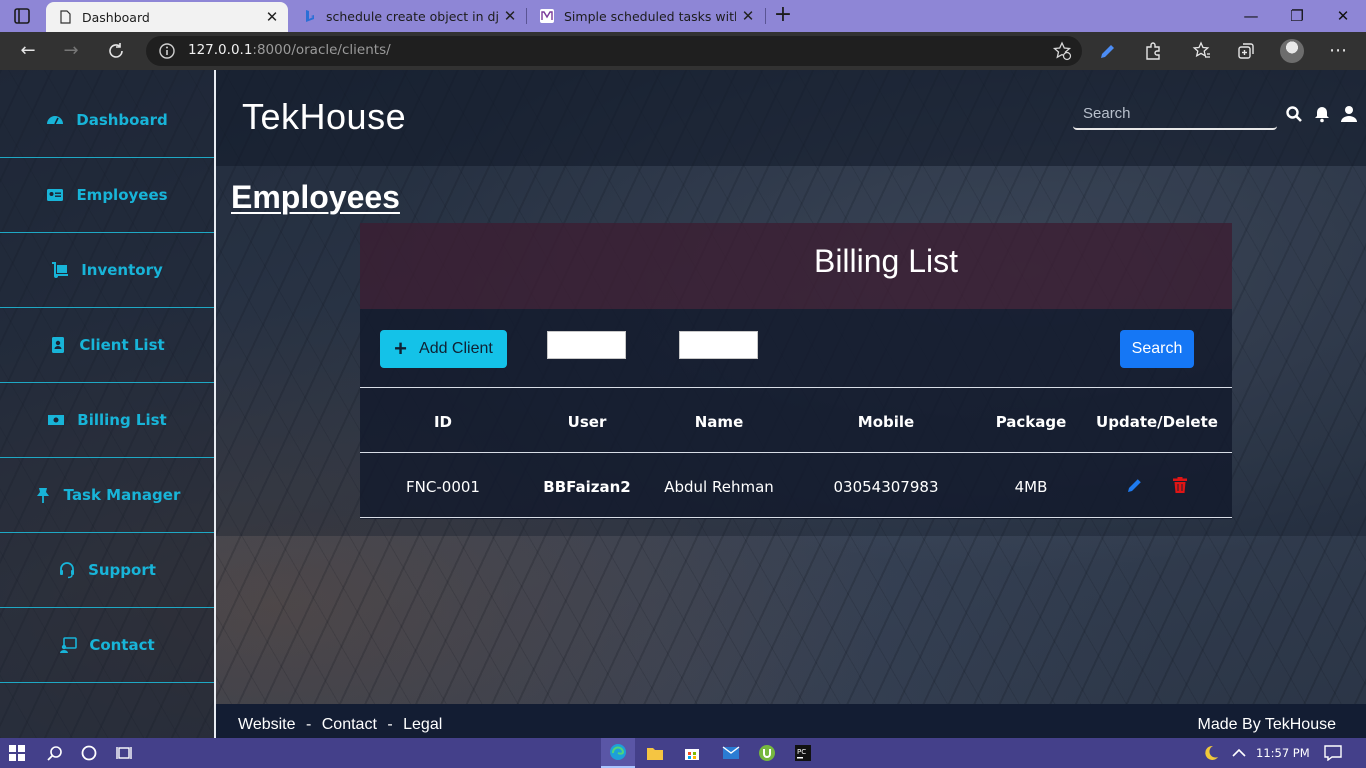  I want to click on medium-icon, so click(547, 16).